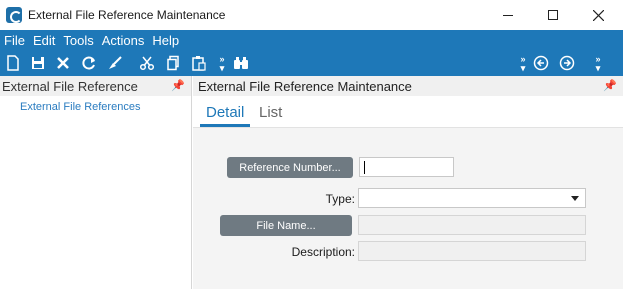 Image resolution: width=623 pixels, height=289 pixels. I want to click on clear-icon, so click(115, 63).